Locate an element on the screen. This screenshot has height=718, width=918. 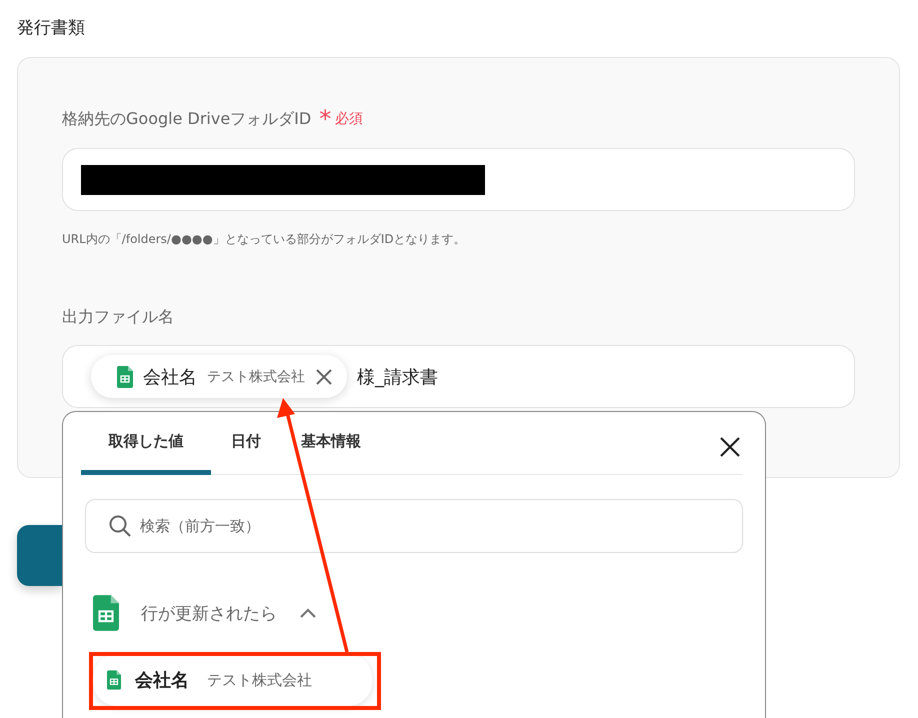
action-button is located at coordinates (39, 555).